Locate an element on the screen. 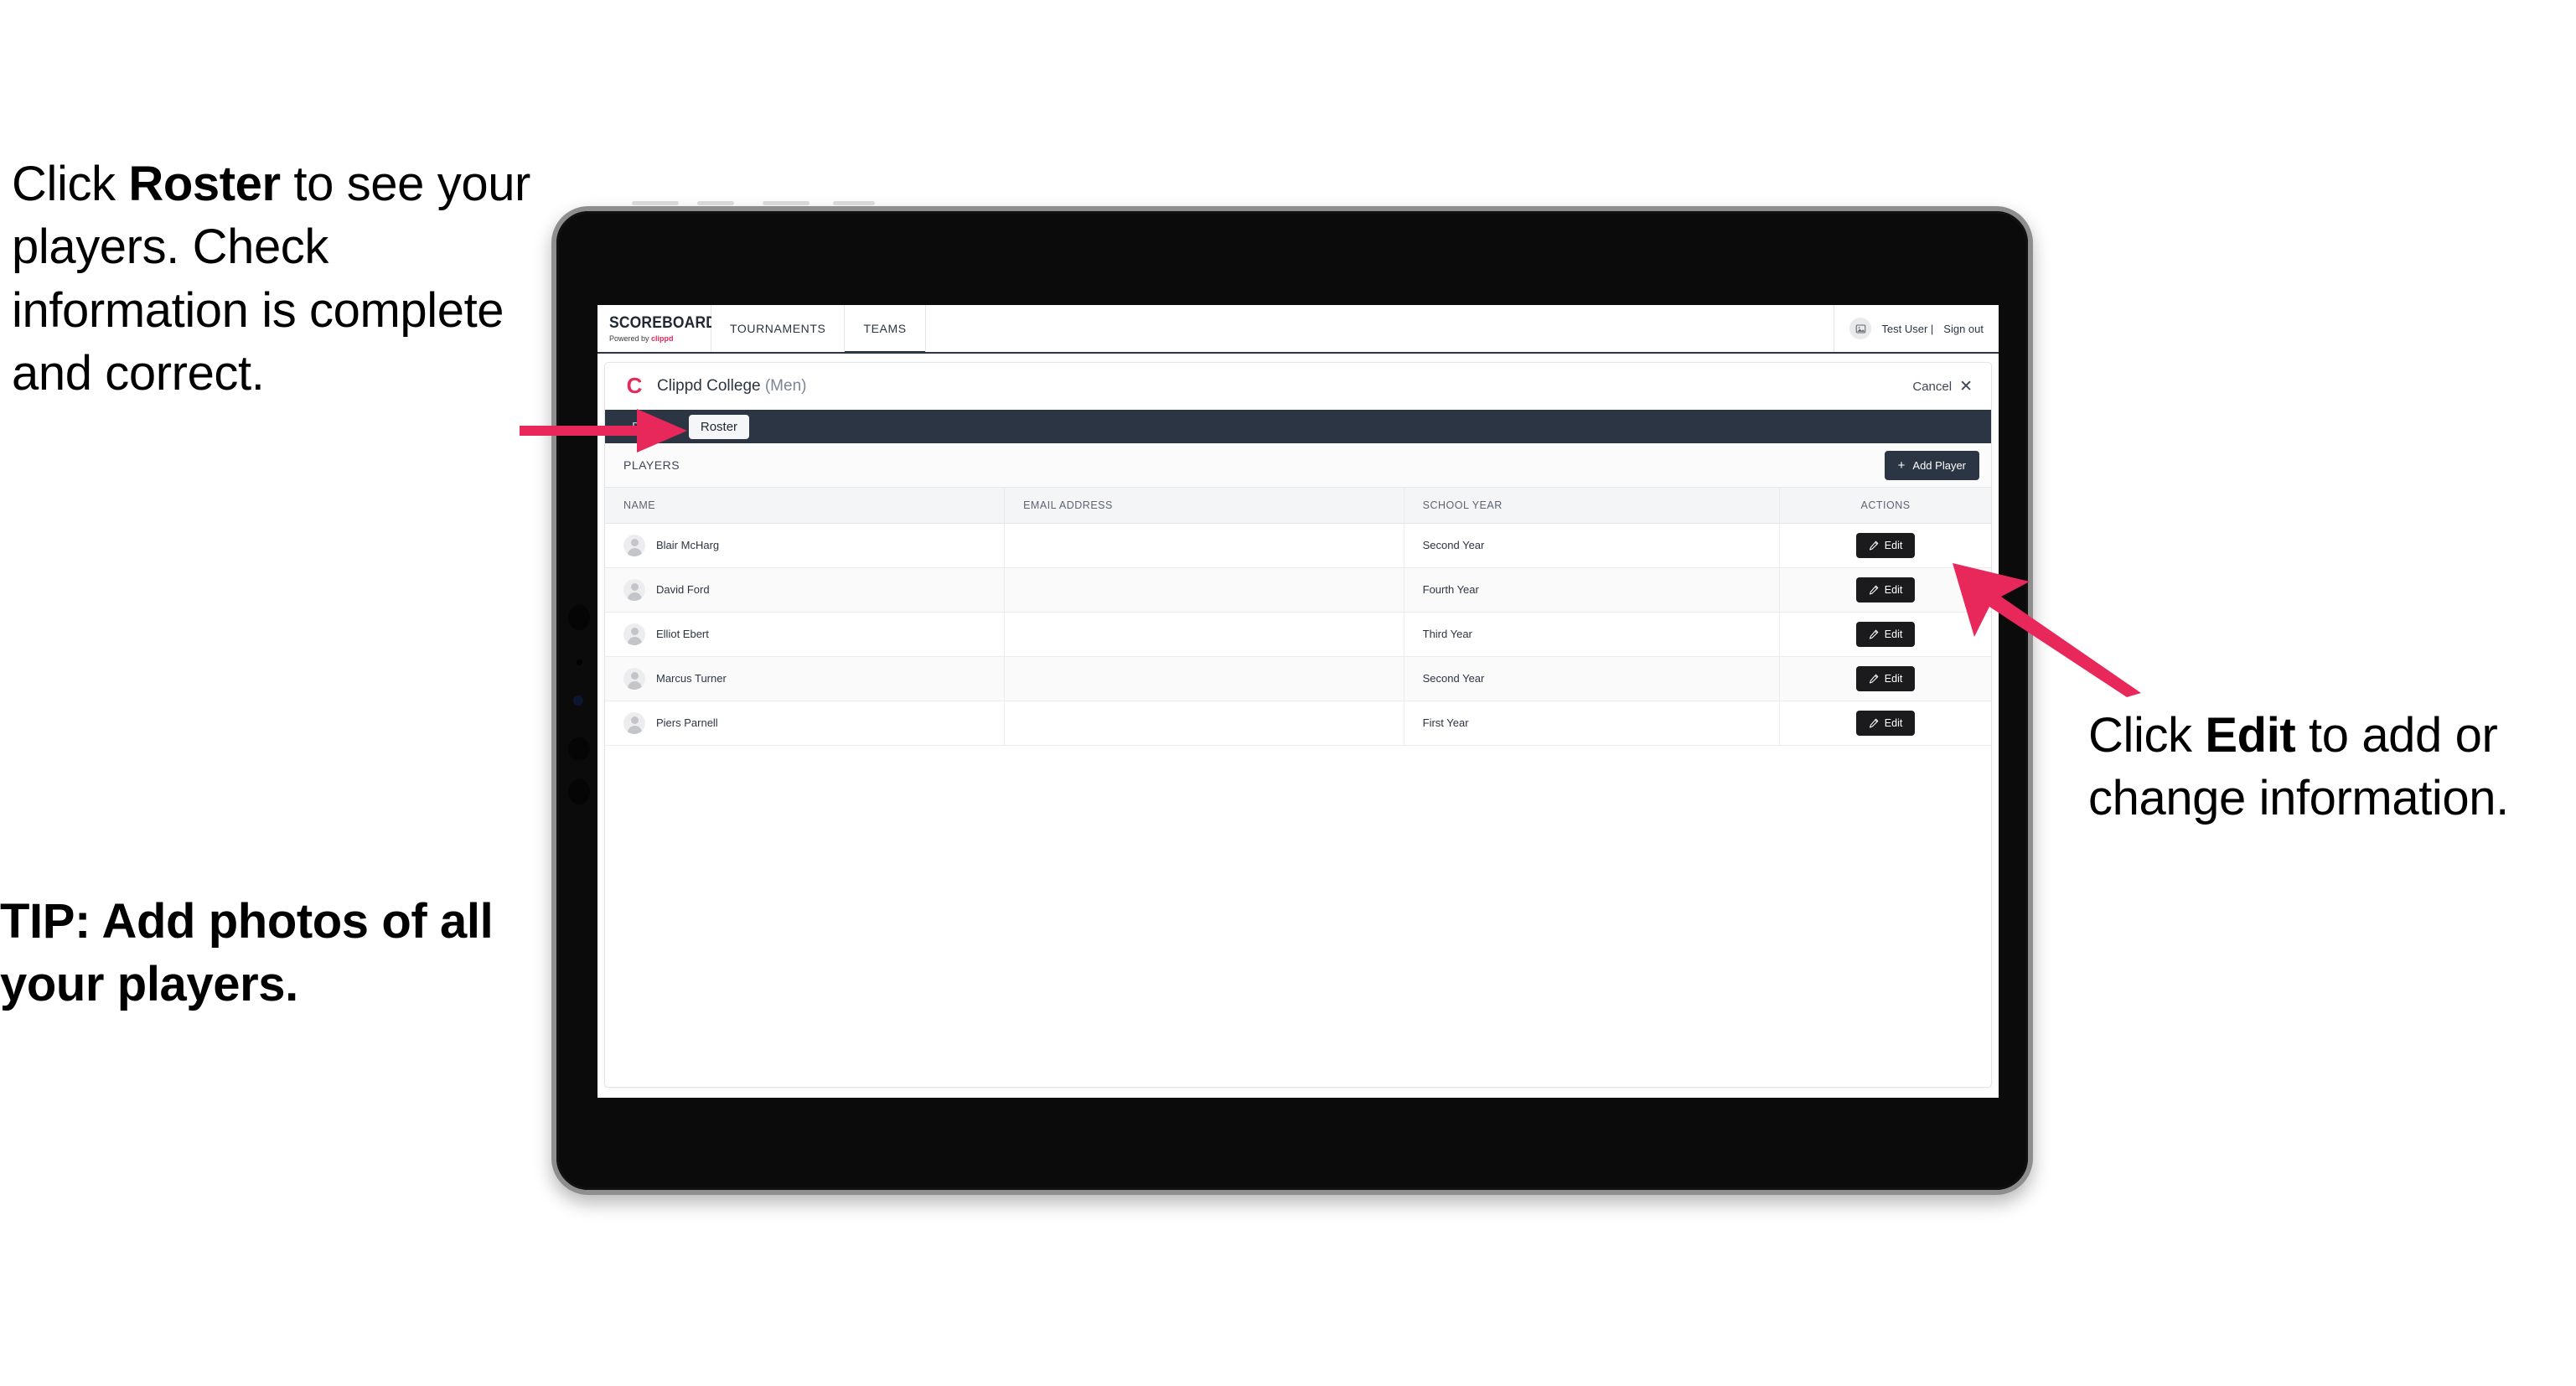 The width and height of the screenshot is (2576, 1386). player-name-label: Piers Parnell is located at coordinates (687, 722).